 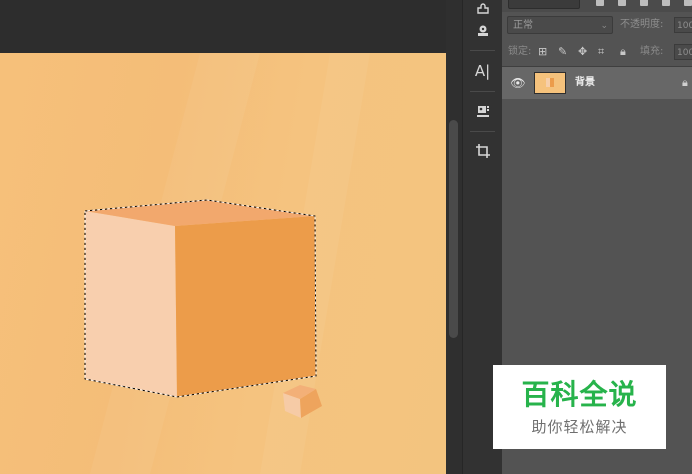 I want to click on lock-label: 锁定:, so click(x=520, y=51).